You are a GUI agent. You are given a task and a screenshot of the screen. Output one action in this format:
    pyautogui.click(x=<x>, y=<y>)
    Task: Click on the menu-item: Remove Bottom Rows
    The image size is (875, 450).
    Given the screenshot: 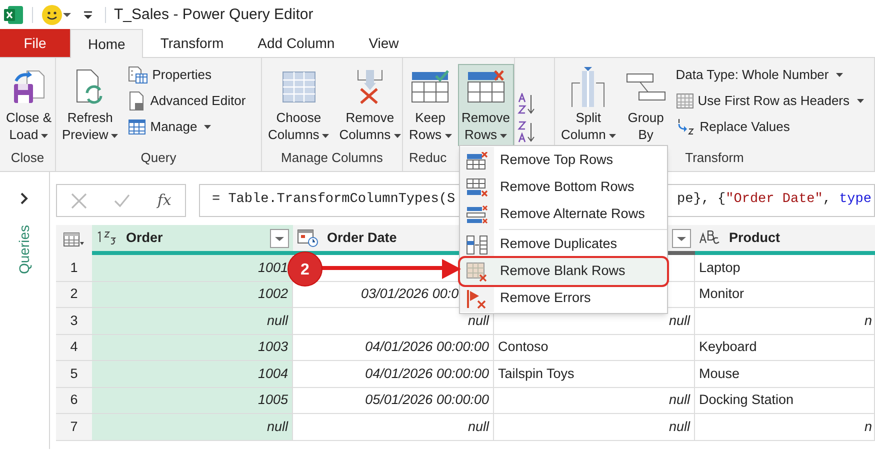 What is the action you would take?
    pyautogui.click(x=563, y=187)
    